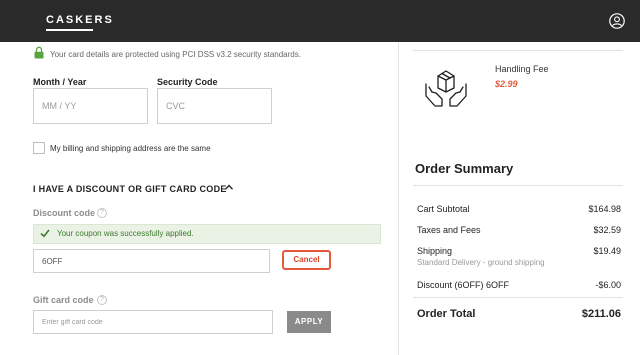 The width and height of the screenshot is (640, 355). Describe the element at coordinates (153, 322) in the screenshot. I see `gift-card-input` at that location.